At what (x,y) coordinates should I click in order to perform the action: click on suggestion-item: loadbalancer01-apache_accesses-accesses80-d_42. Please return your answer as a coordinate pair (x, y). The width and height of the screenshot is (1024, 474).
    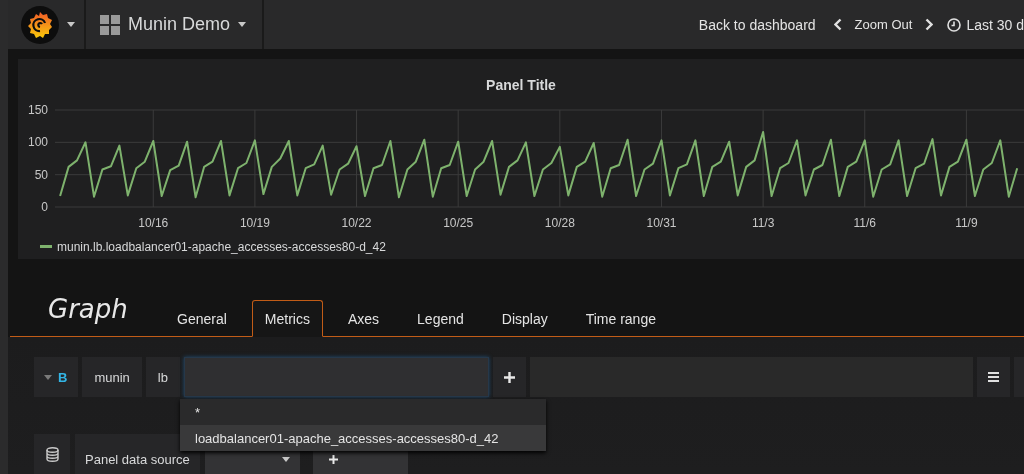
    Looking at the image, I should click on (363, 438).